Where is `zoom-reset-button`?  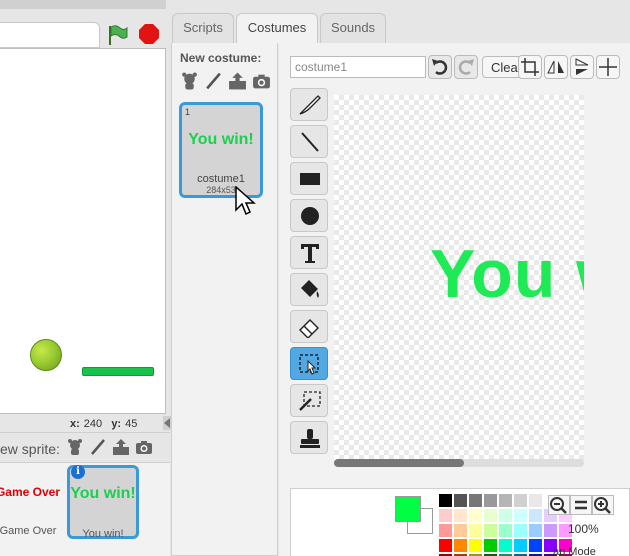 zoom-reset-button is located at coordinates (581, 505).